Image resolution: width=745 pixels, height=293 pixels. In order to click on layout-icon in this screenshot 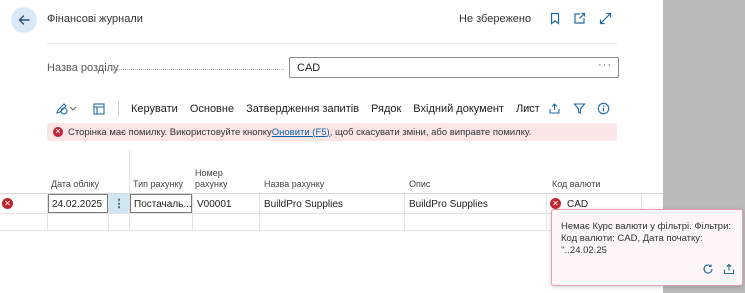, I will do `click(99, 109)`.